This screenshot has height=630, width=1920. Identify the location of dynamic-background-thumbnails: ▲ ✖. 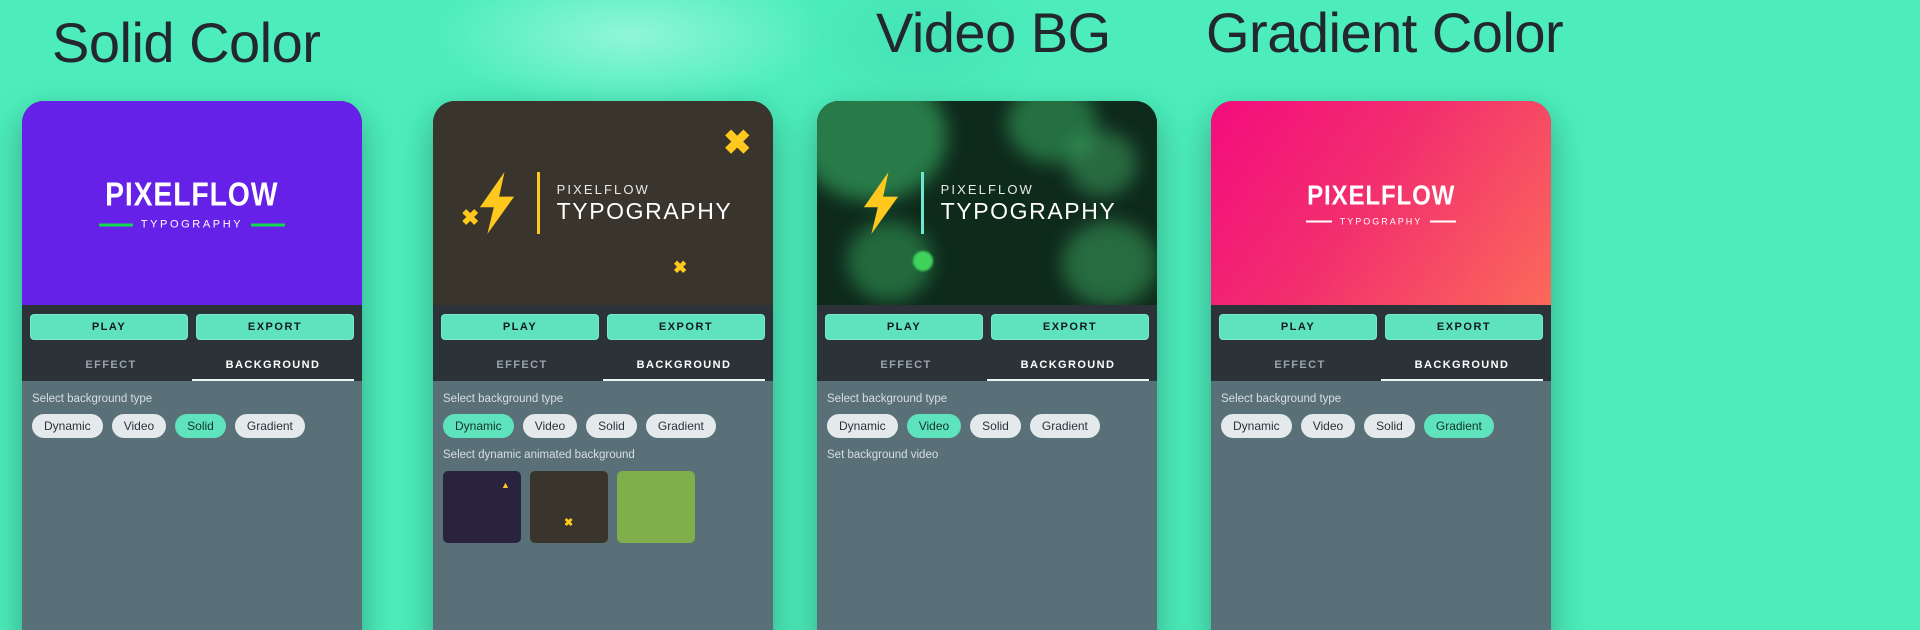
(603, 507).